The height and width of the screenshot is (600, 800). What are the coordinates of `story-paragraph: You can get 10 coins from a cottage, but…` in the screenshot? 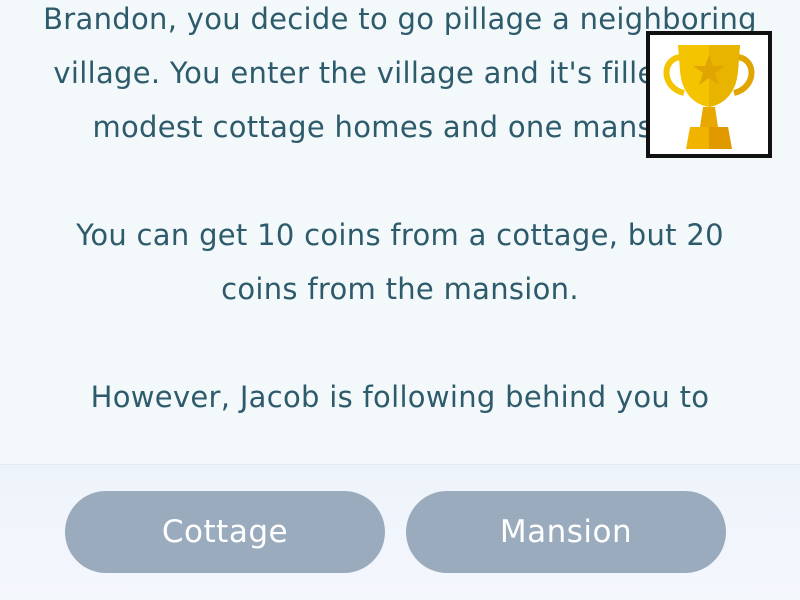 It's located at (400, 262).